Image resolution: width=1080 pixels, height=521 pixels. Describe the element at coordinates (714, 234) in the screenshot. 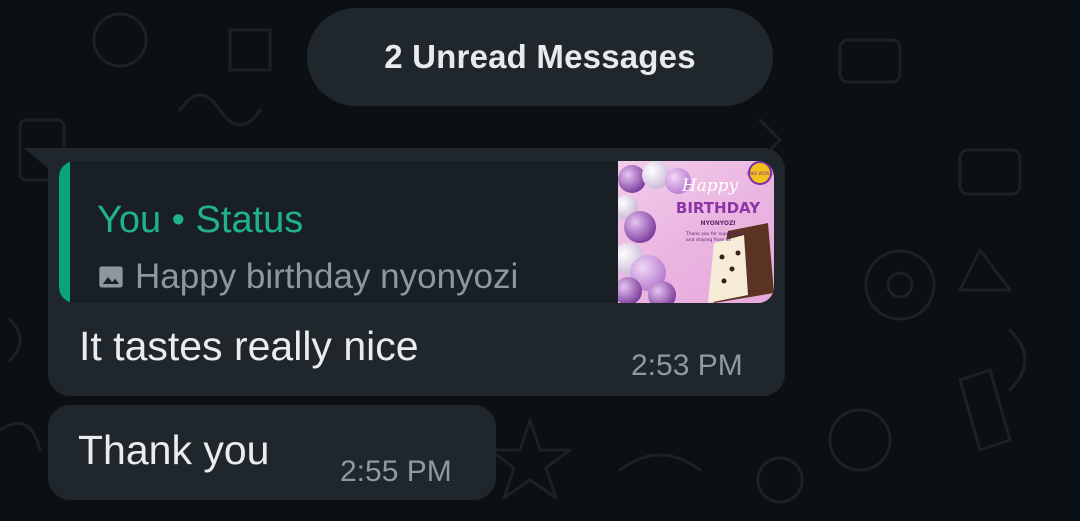

I see `card-caption-1: Thank you for supporting` at that location.